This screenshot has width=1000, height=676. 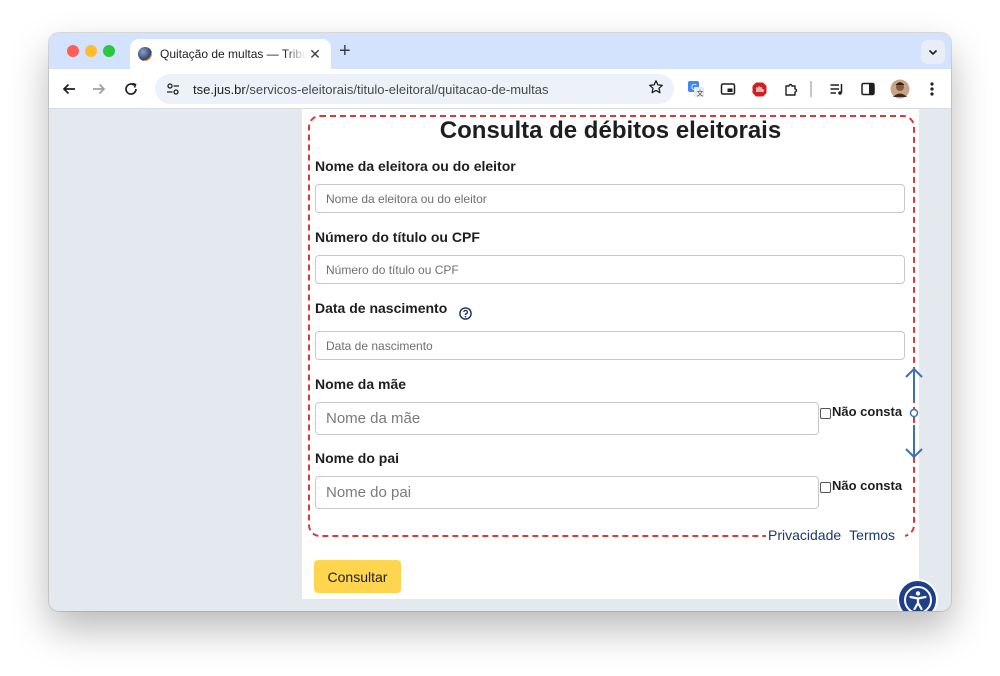 What do you see at coordinates (381, 308) in the screenshot?
I see `birth-date-label: Data de nascimento` at bounding box center [381, 308].